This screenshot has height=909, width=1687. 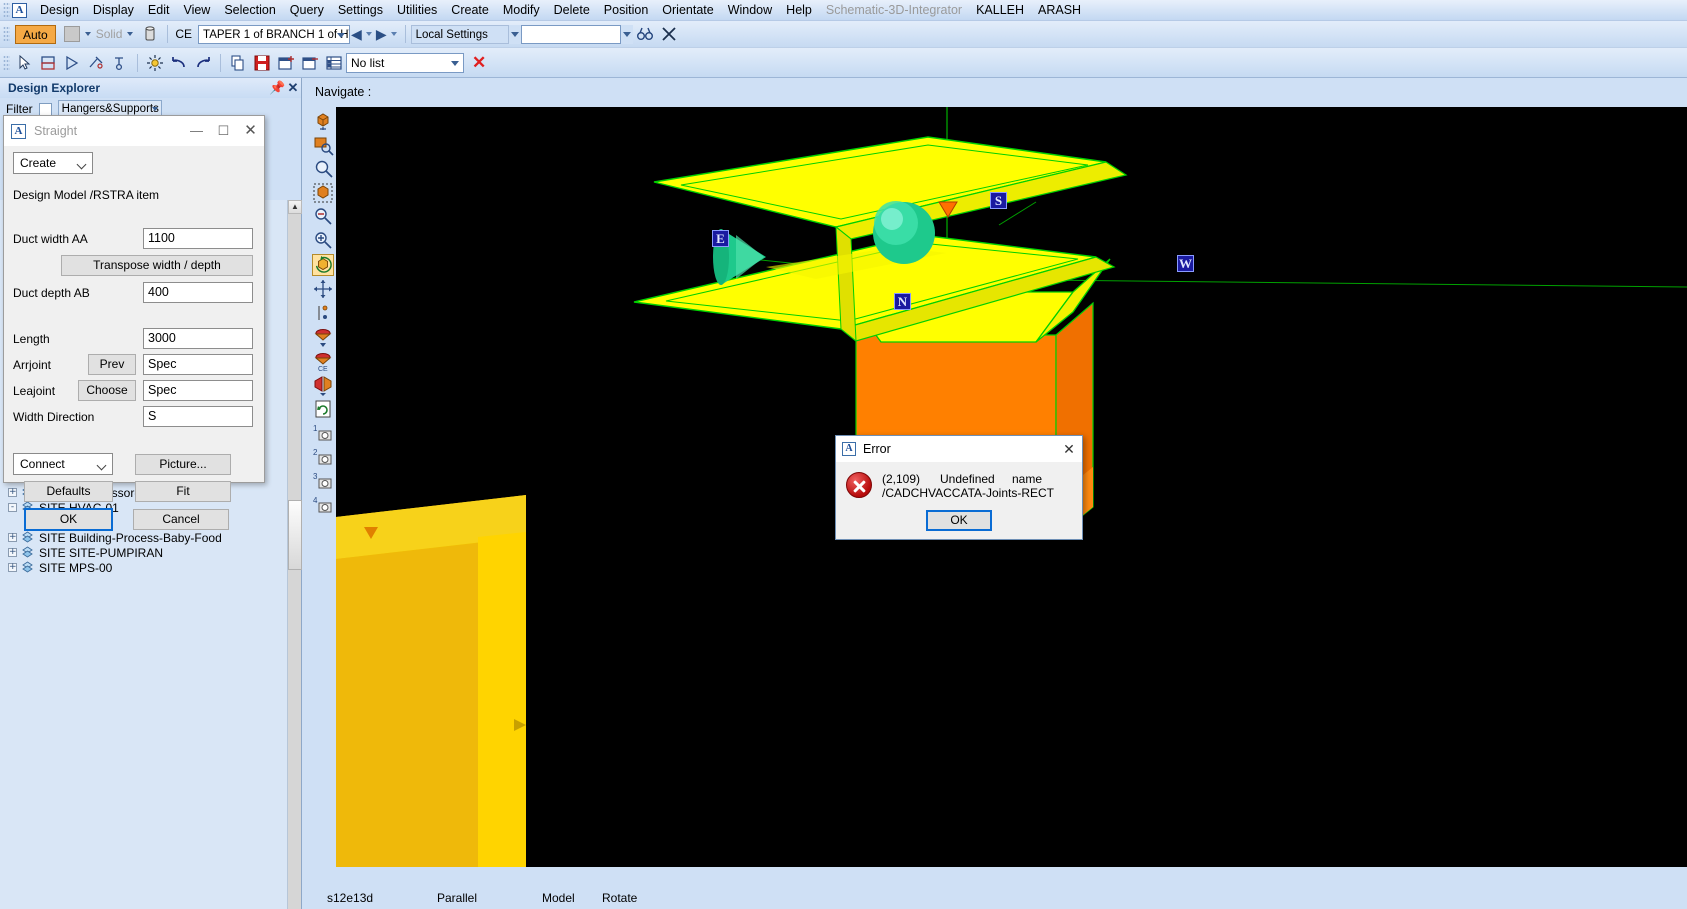 What do you see at coordinates (417, 10) in the screenshot?
I see `menu-item-utilities: Utilities` at bounding box center [417, 10].